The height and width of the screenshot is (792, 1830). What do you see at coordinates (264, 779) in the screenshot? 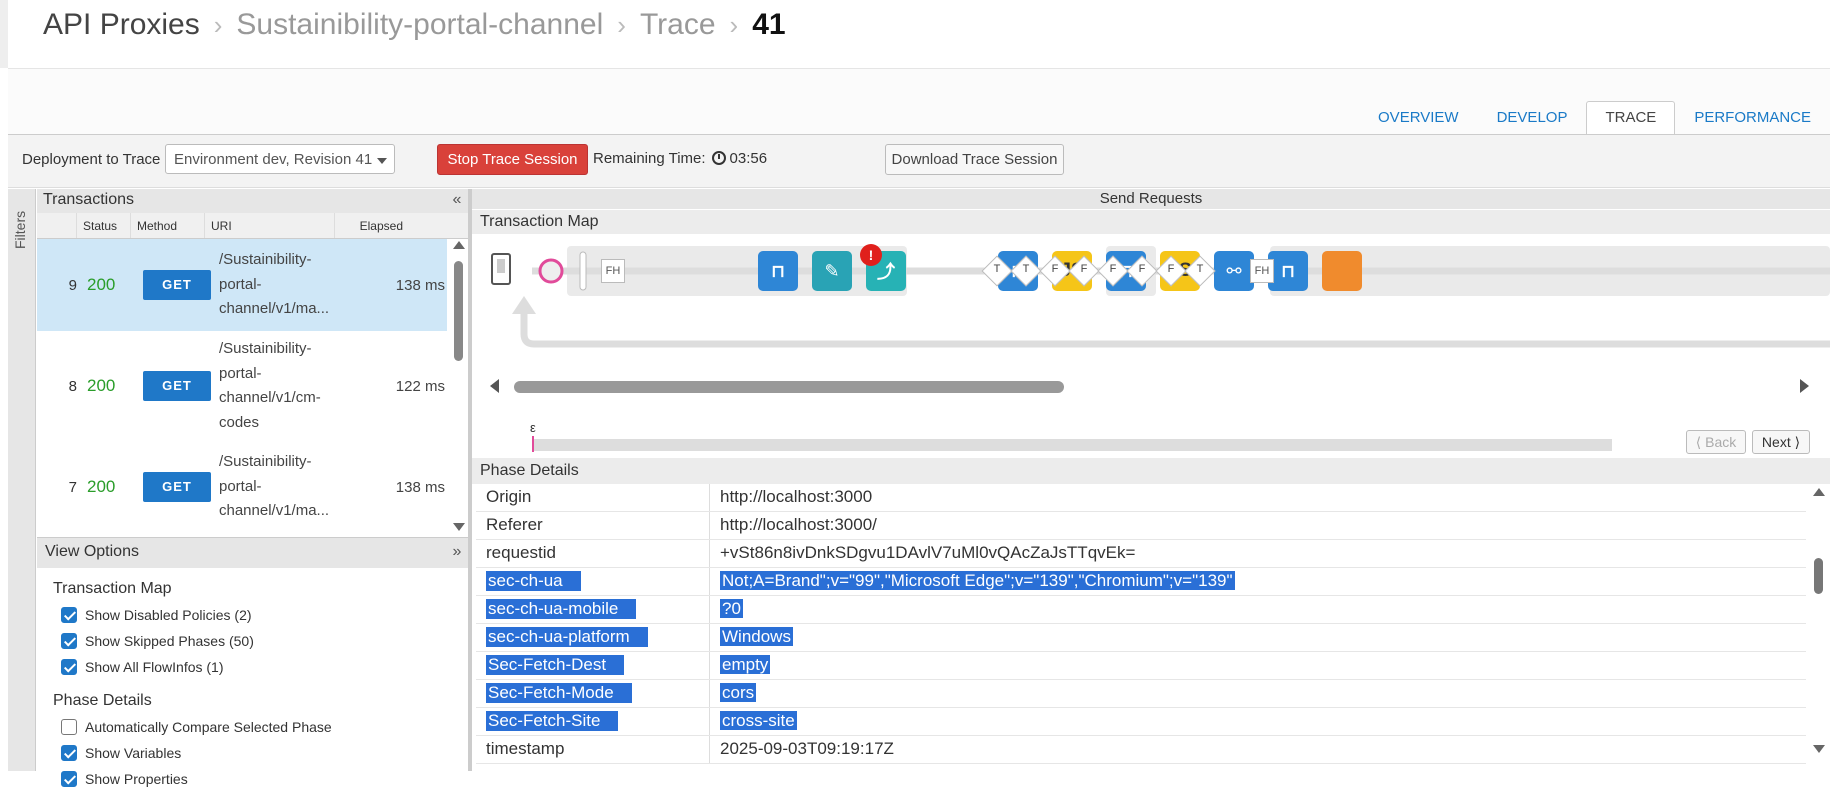
I see `view-option-item: Show Properties` at bounding box center [264, 779].